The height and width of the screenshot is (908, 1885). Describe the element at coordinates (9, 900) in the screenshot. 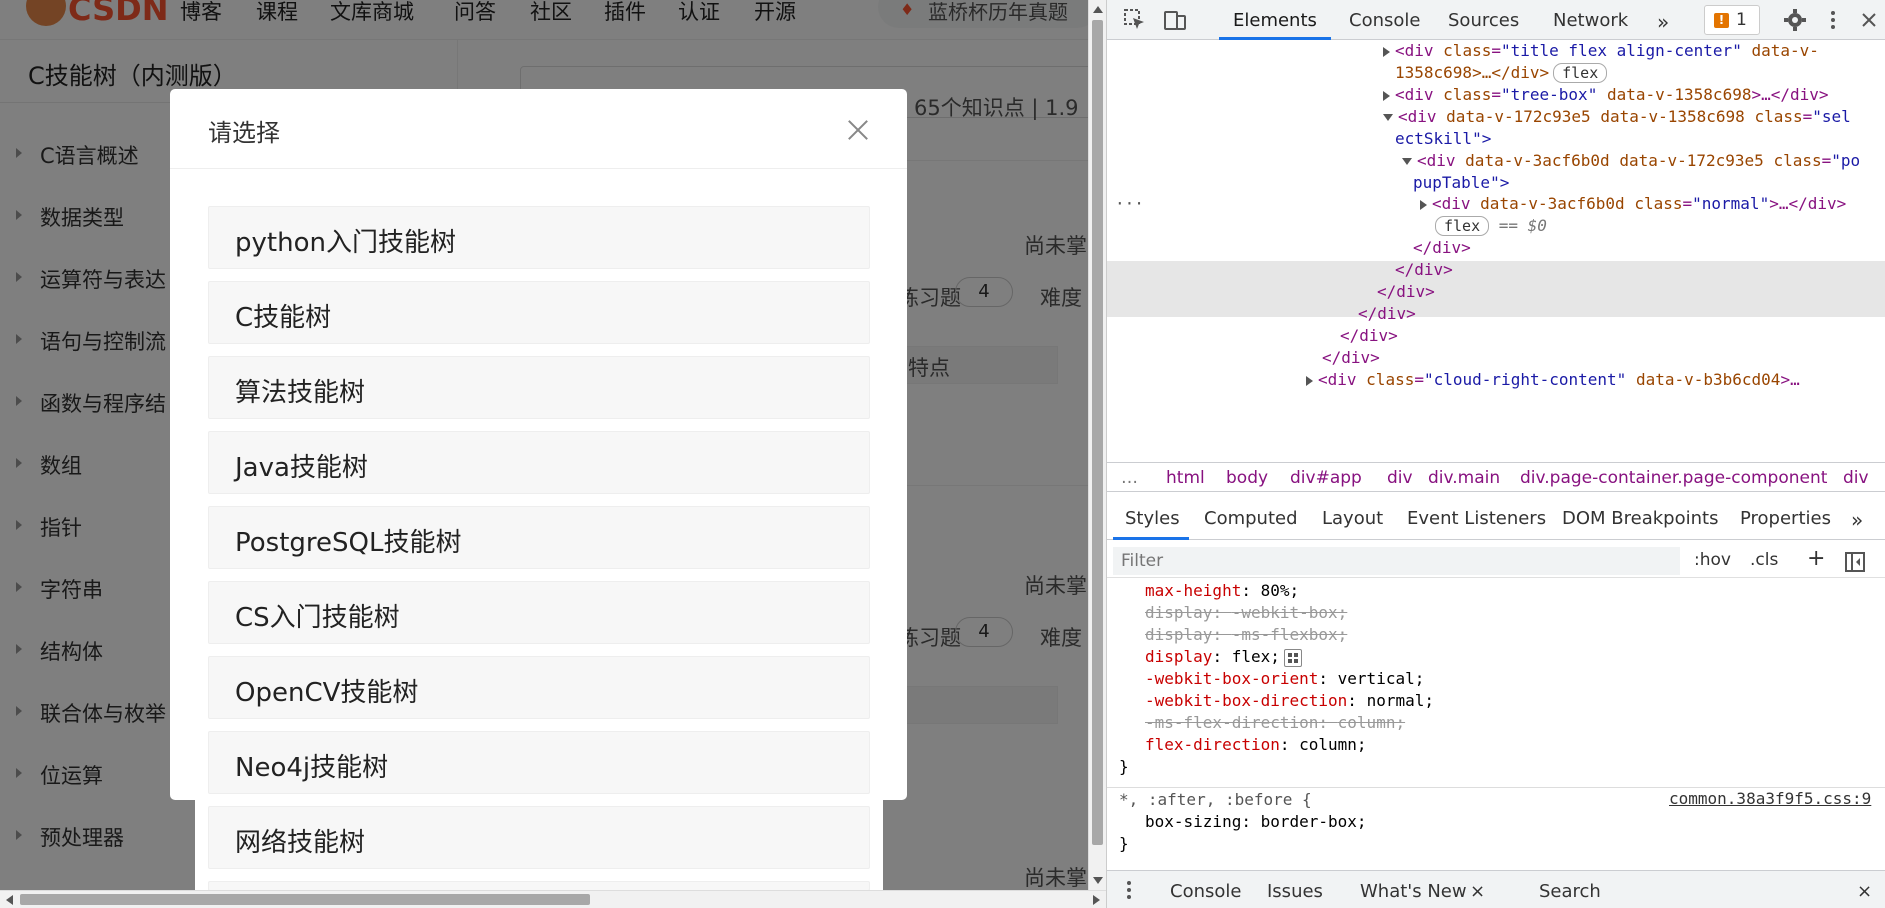

I see `scroll-left-icon` at that location.